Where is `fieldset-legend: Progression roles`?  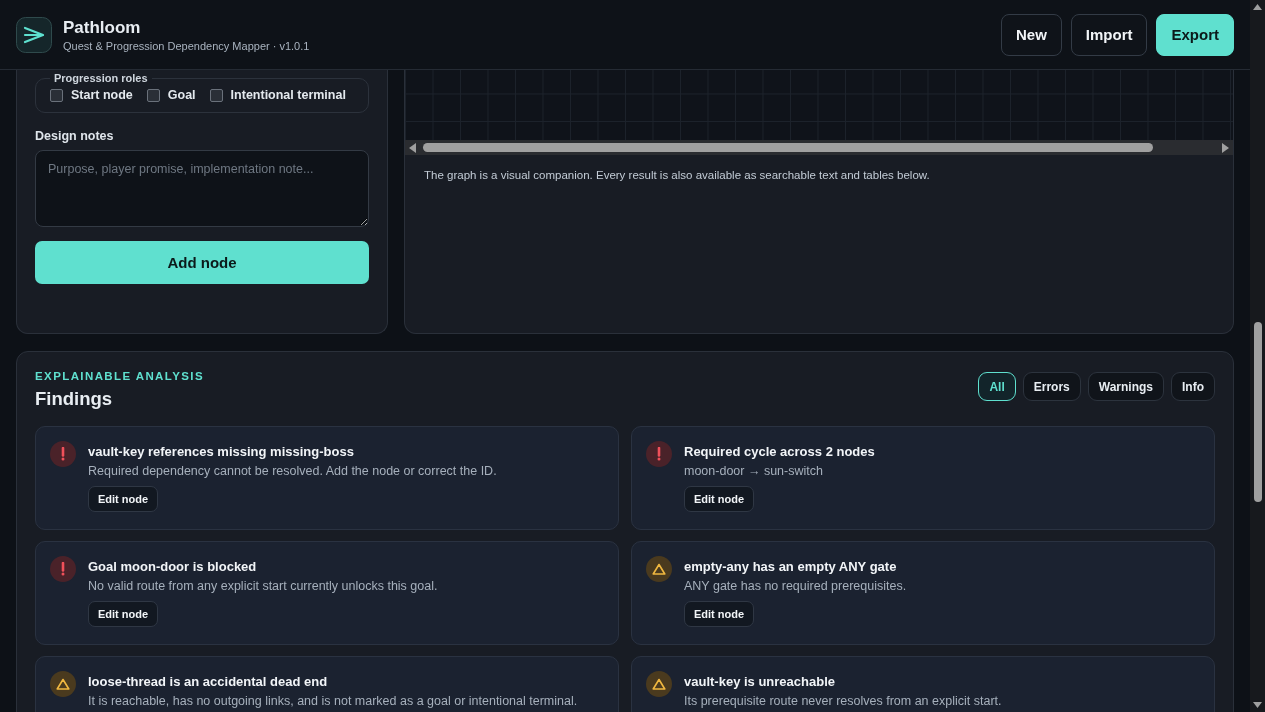 fieldset-legend: Progression roles is located at coordinates (101, 78).